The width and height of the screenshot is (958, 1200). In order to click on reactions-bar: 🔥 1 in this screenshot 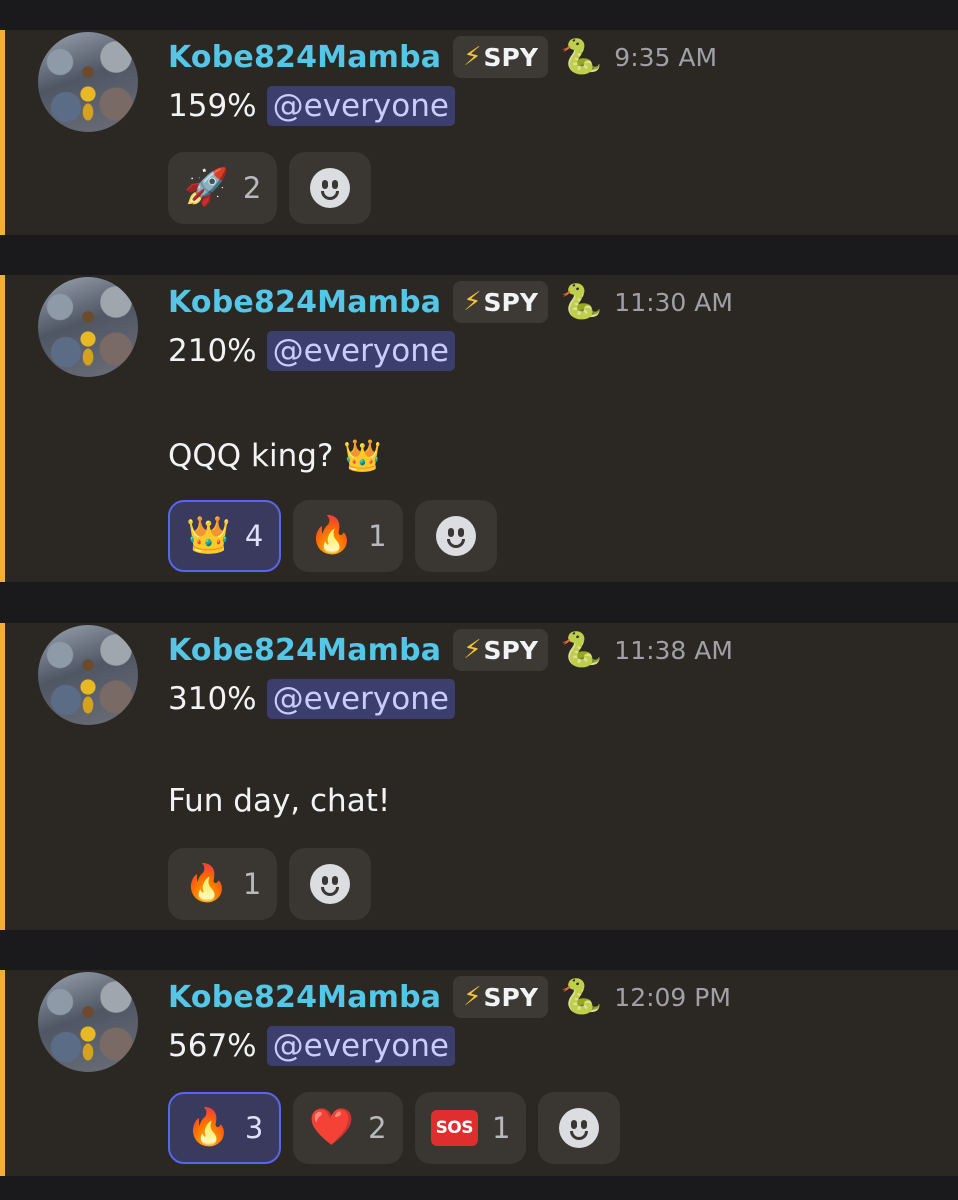, I will do `click(270, 884)`.